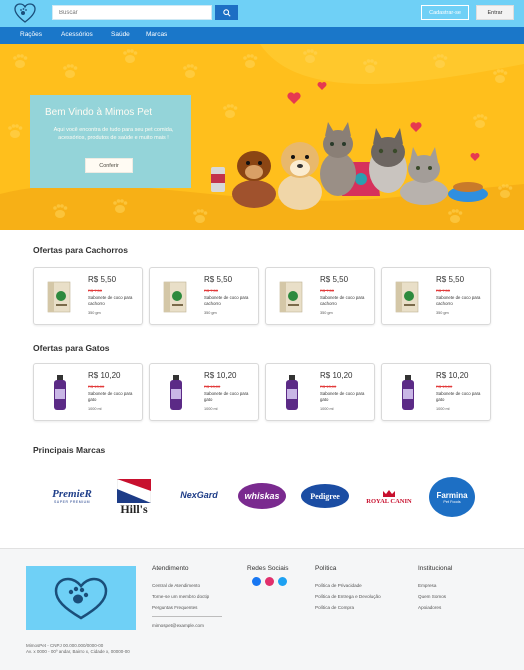  Describe the element at coordinates (176, 585) in the screenshot. I see `footer-link-central: Central de Atendimento` at that location.